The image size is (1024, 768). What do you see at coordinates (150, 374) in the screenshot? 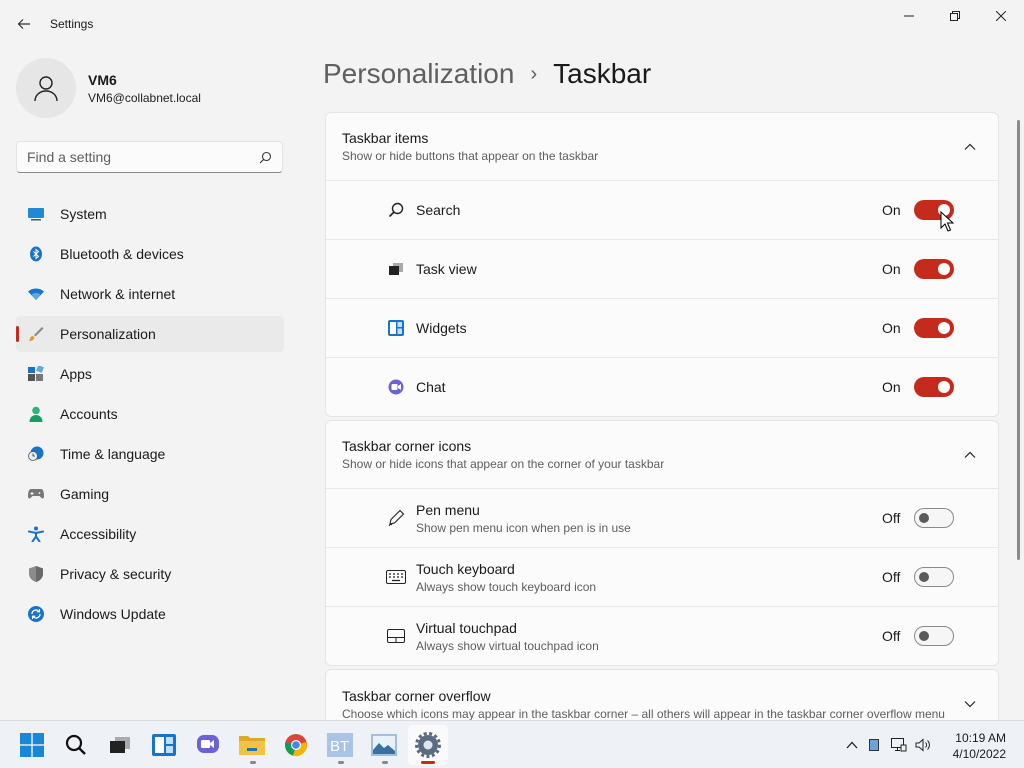
I see `sidebar-item-apps: Apps` at bounding box center [150, 374].